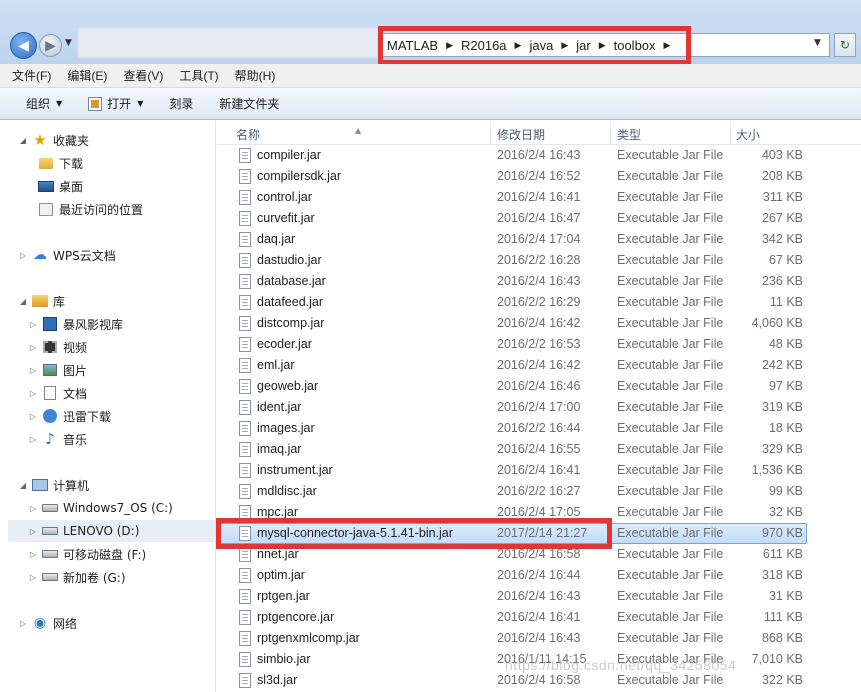 The image size is (861, 692). I want to click on refresh-button: ↻, so click(845, 45).